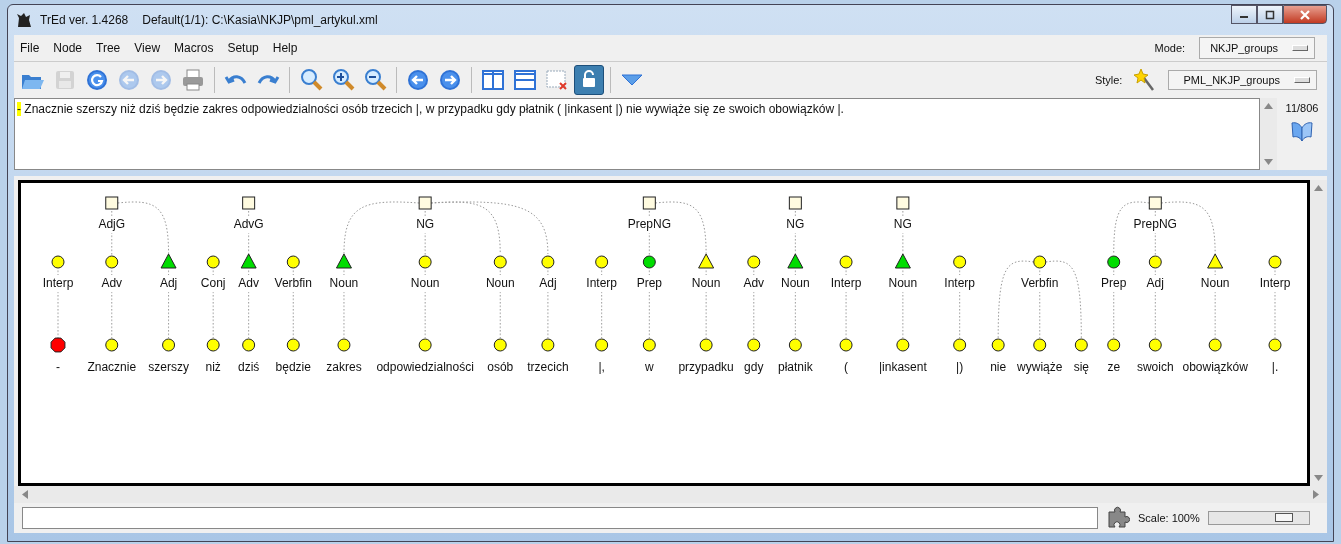 The image size is (1341, 544). Describe the element at coordinates (1305, 14) in the screenshot. I see `close-button` at that location.